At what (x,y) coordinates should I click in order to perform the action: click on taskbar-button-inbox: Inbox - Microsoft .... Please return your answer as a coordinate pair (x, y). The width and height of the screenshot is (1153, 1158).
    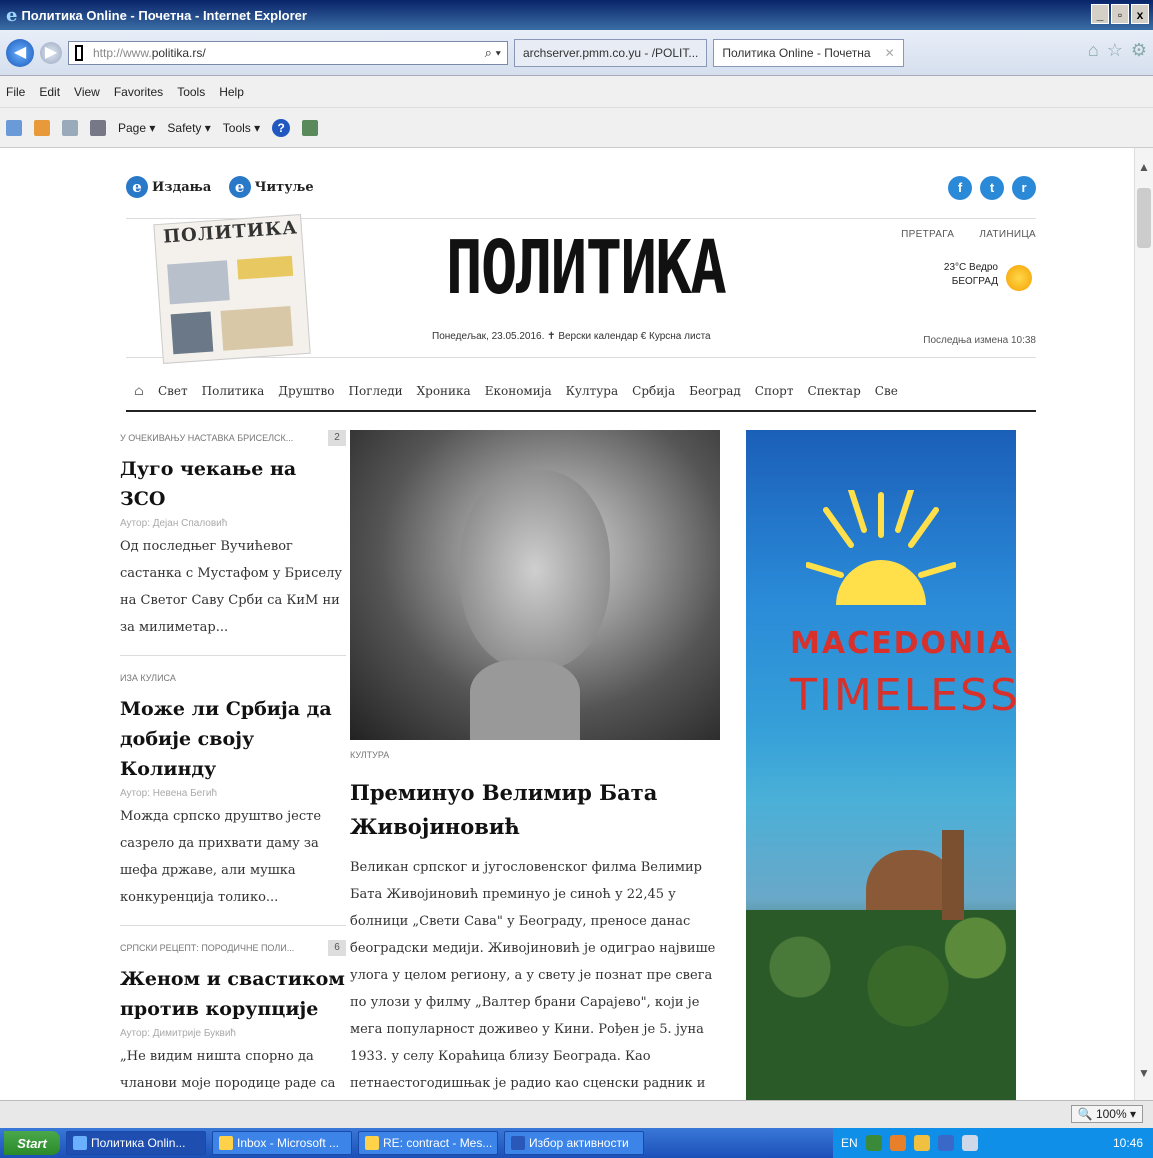
    Looking at the image, I should click on (282, 1143).